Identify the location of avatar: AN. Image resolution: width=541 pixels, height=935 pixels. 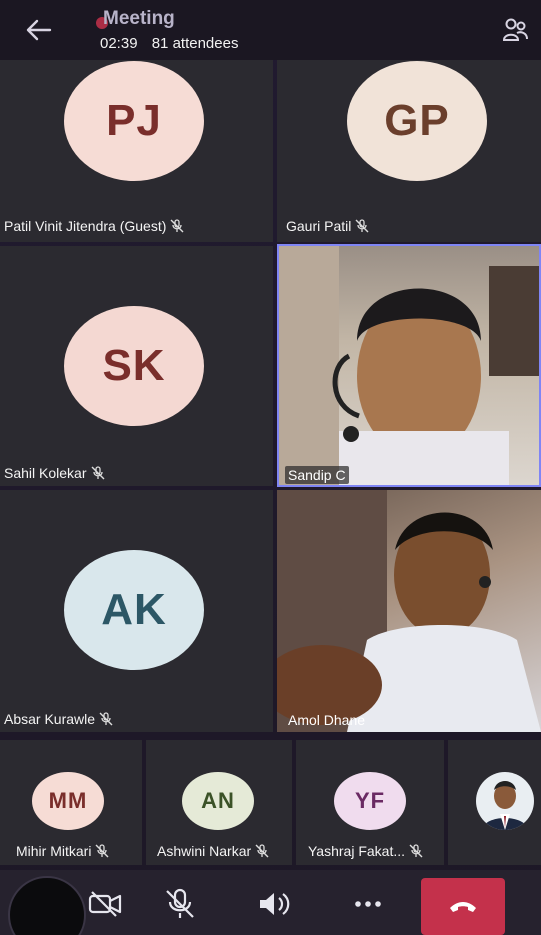
(218, 801).